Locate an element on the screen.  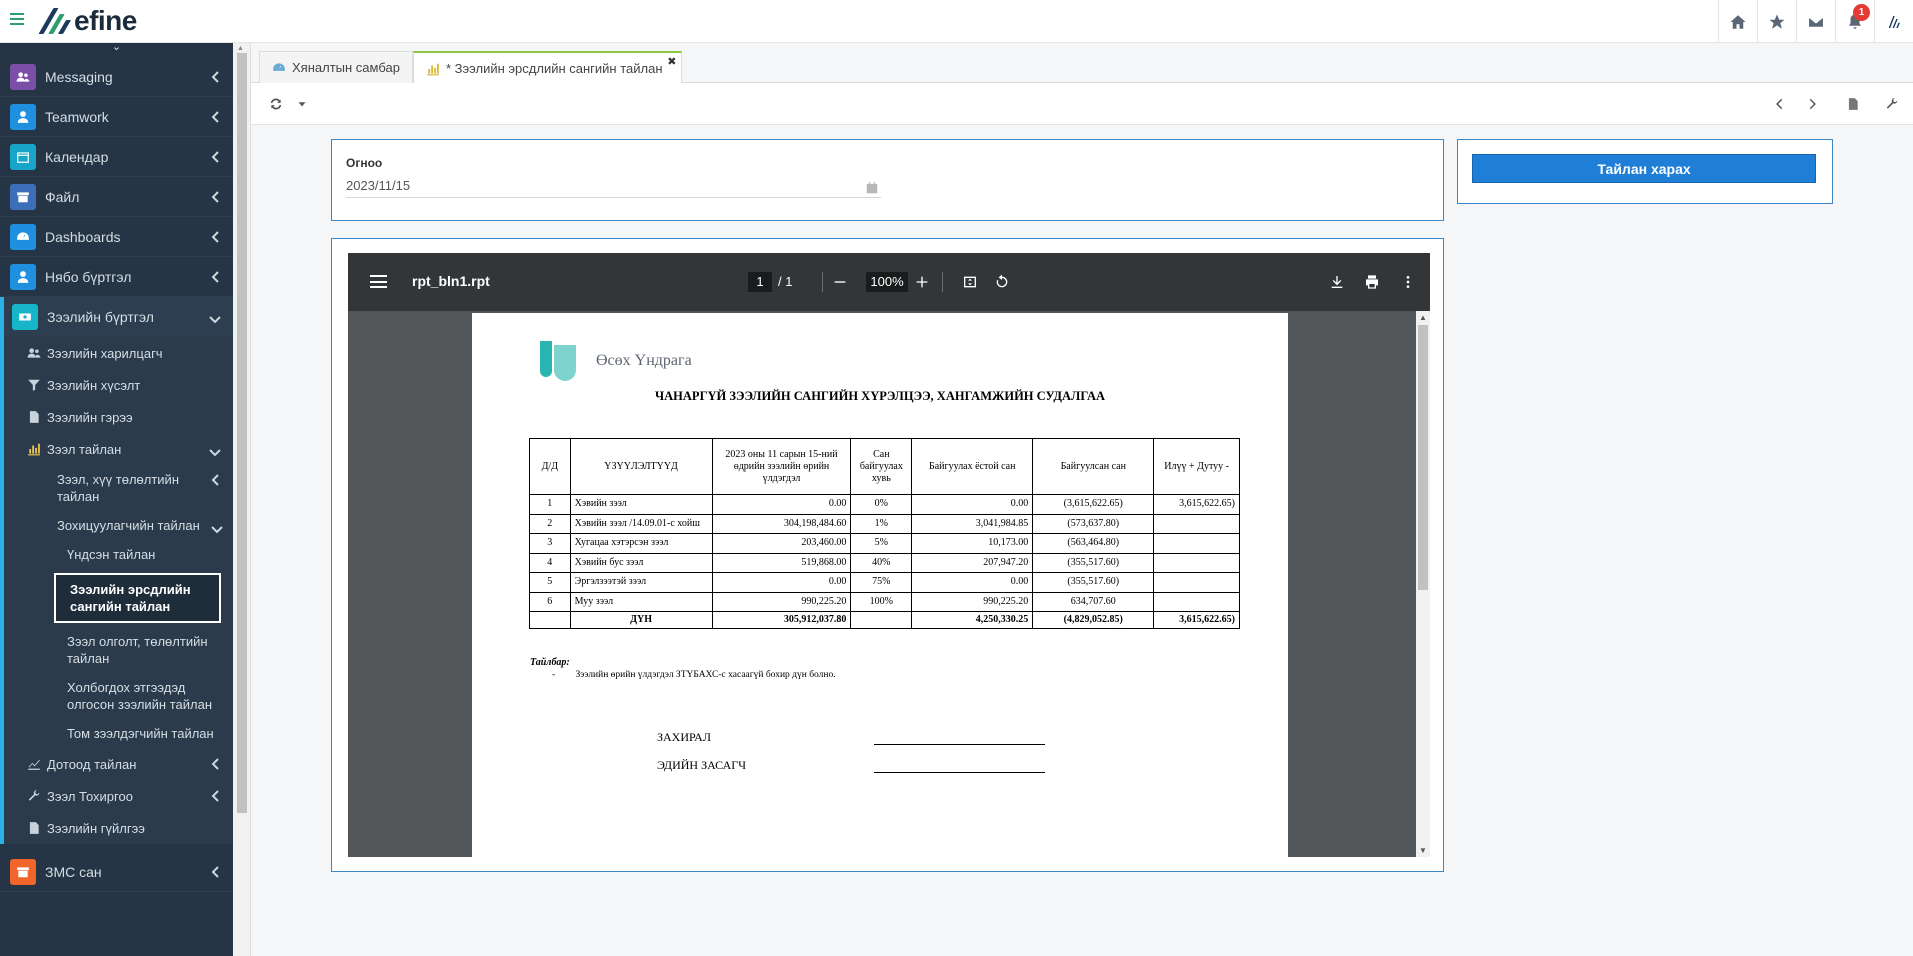
menu-toggle-icon is located at coordinates (17, 20).